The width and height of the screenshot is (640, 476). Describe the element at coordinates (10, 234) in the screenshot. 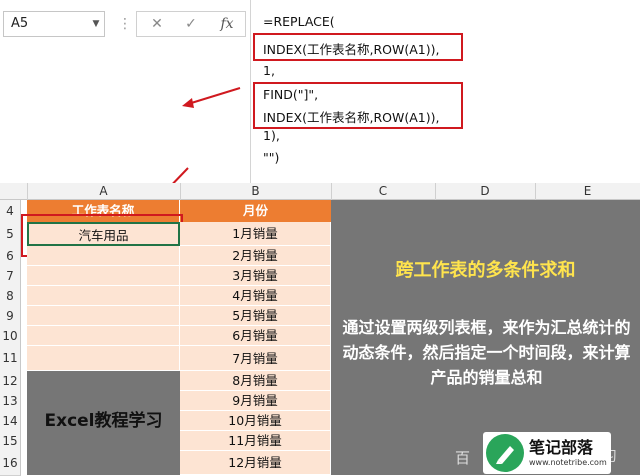

I see `row-header: 5` at that location.